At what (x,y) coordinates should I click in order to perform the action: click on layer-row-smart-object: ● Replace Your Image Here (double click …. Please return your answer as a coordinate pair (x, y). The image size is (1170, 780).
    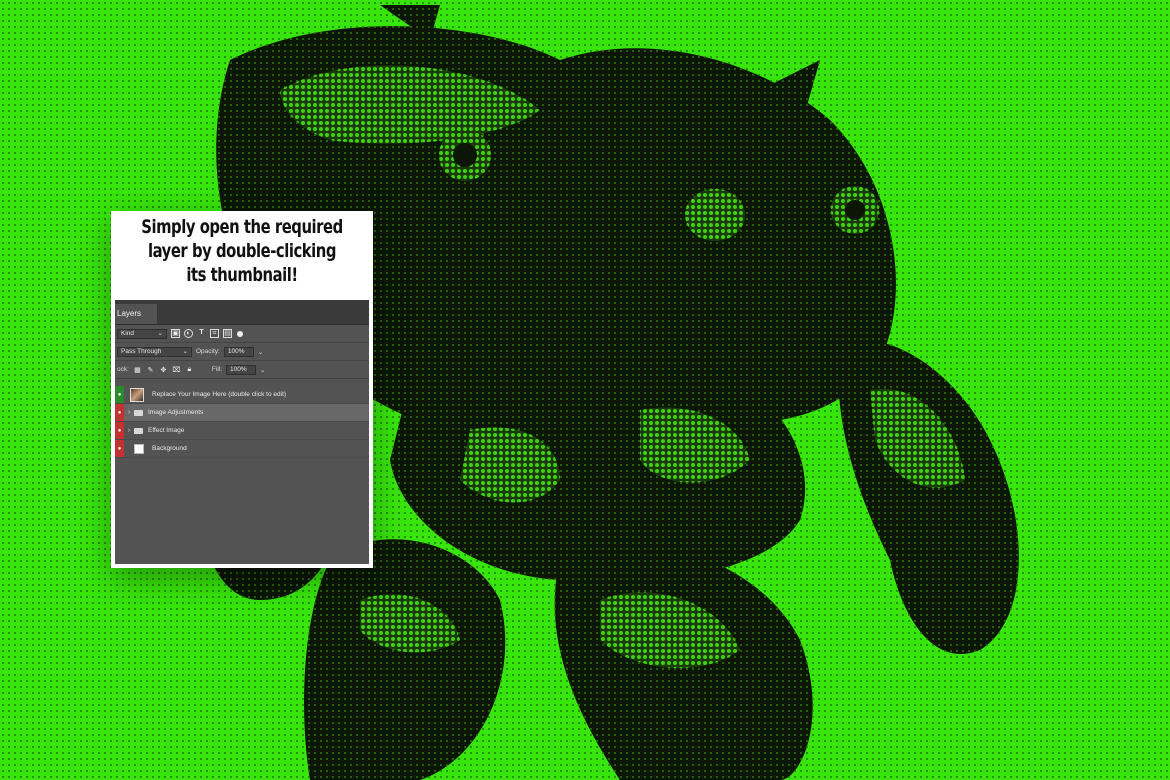
    Looking at the image, I should click on (242, 395).